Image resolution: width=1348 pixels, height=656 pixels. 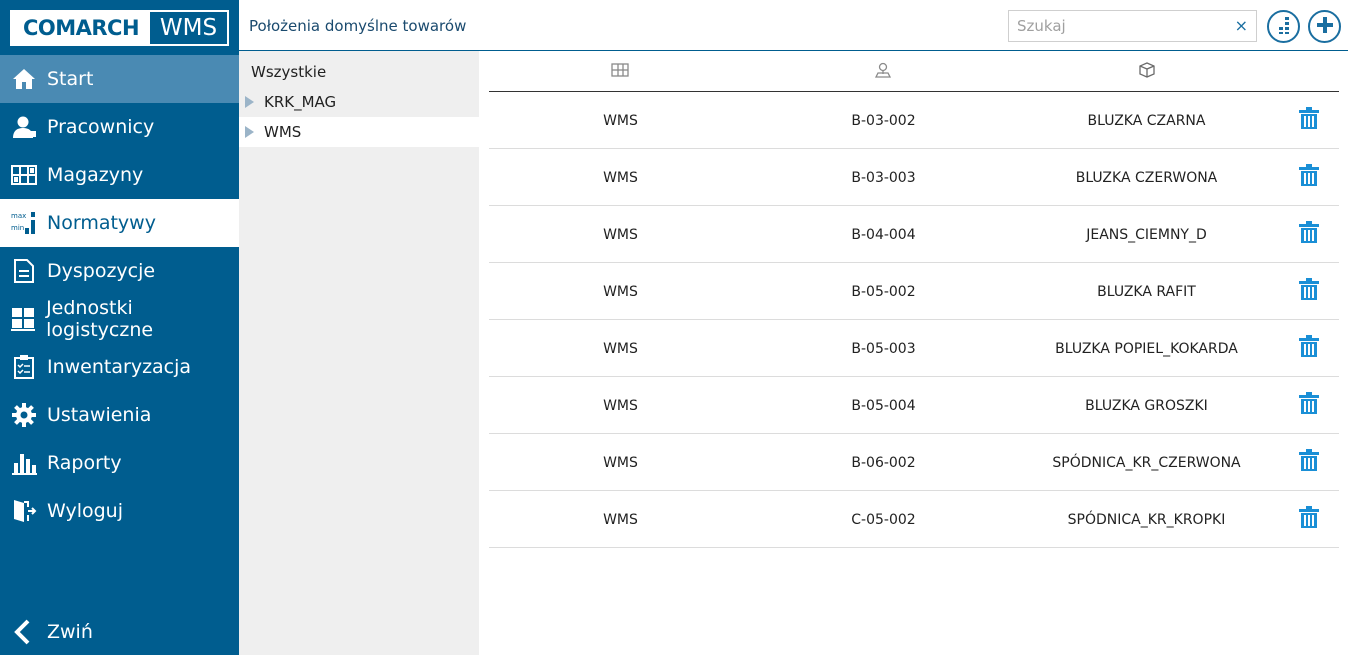 I want to click on product-cell: BLUZKA GROSZKI, so click(x=1146, y=405).